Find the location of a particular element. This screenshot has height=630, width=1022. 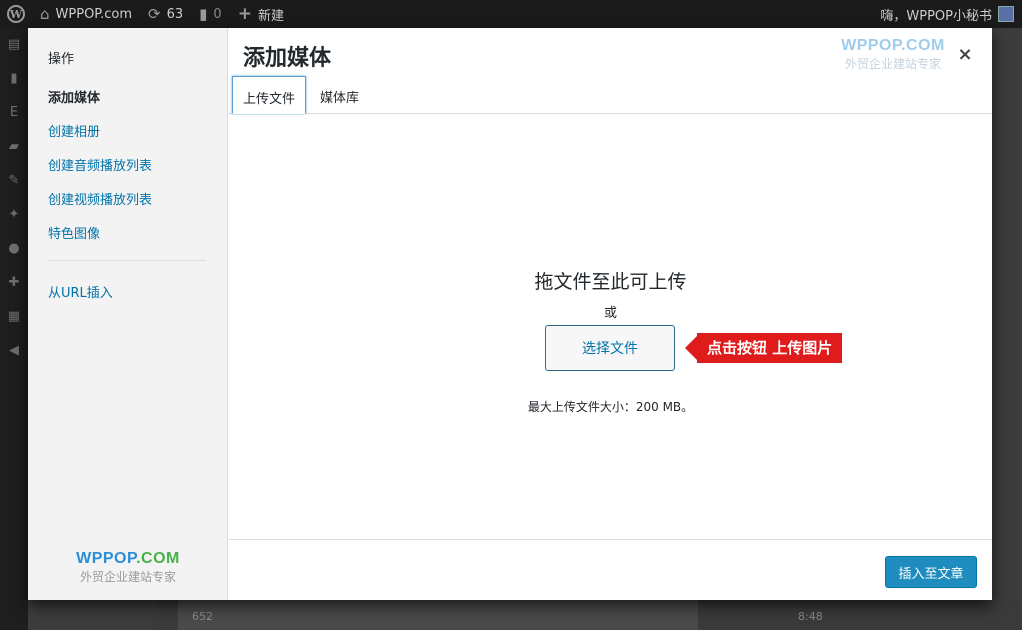

new-content-link: + 新建 is located at coordinates (261, 14).